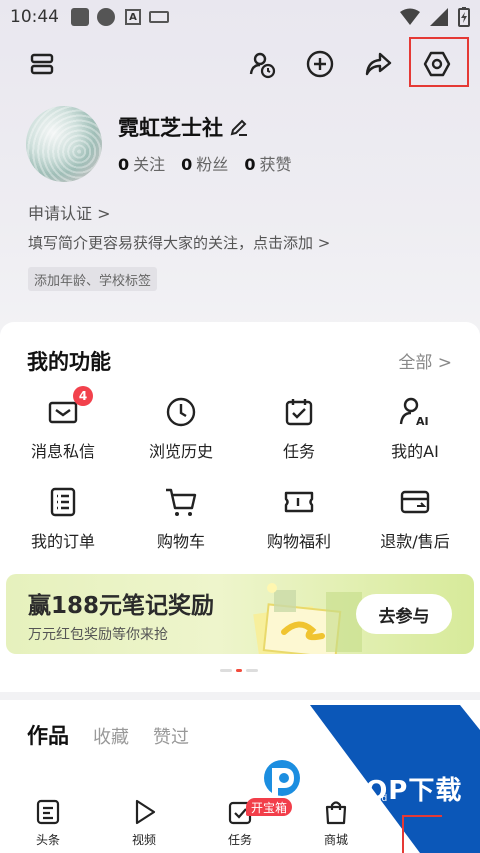  What do you see at coordinates (439, 62) in the screenshot?
I see `settings-highlight-box` at bounding box center [439, 62].